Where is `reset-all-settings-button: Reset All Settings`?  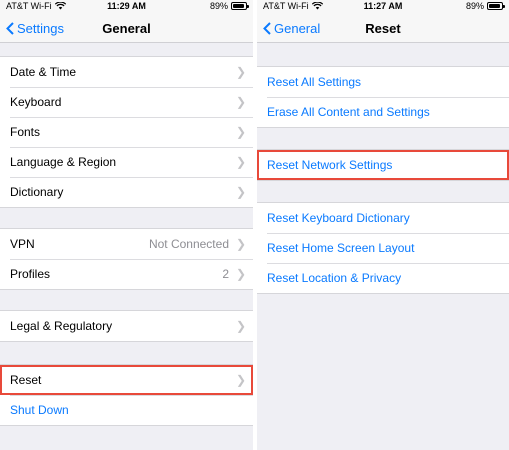 reset-all-settings-button: Reset All Settings is located at coordinates (383, 82).